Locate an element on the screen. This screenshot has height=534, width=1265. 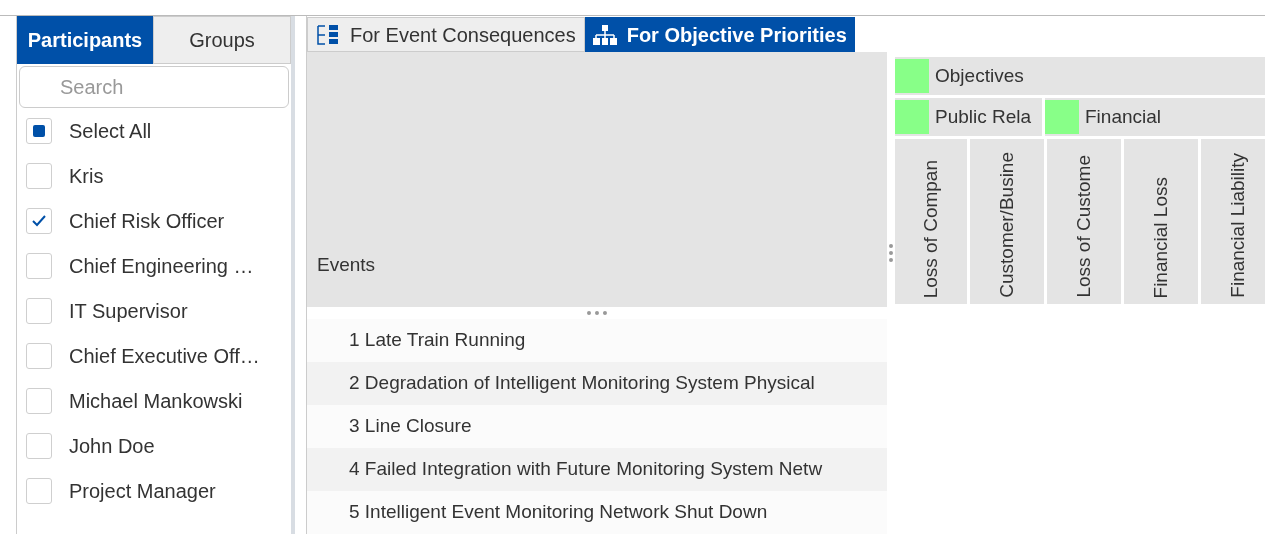
column-header: Events is located at coordinates (346, 264).